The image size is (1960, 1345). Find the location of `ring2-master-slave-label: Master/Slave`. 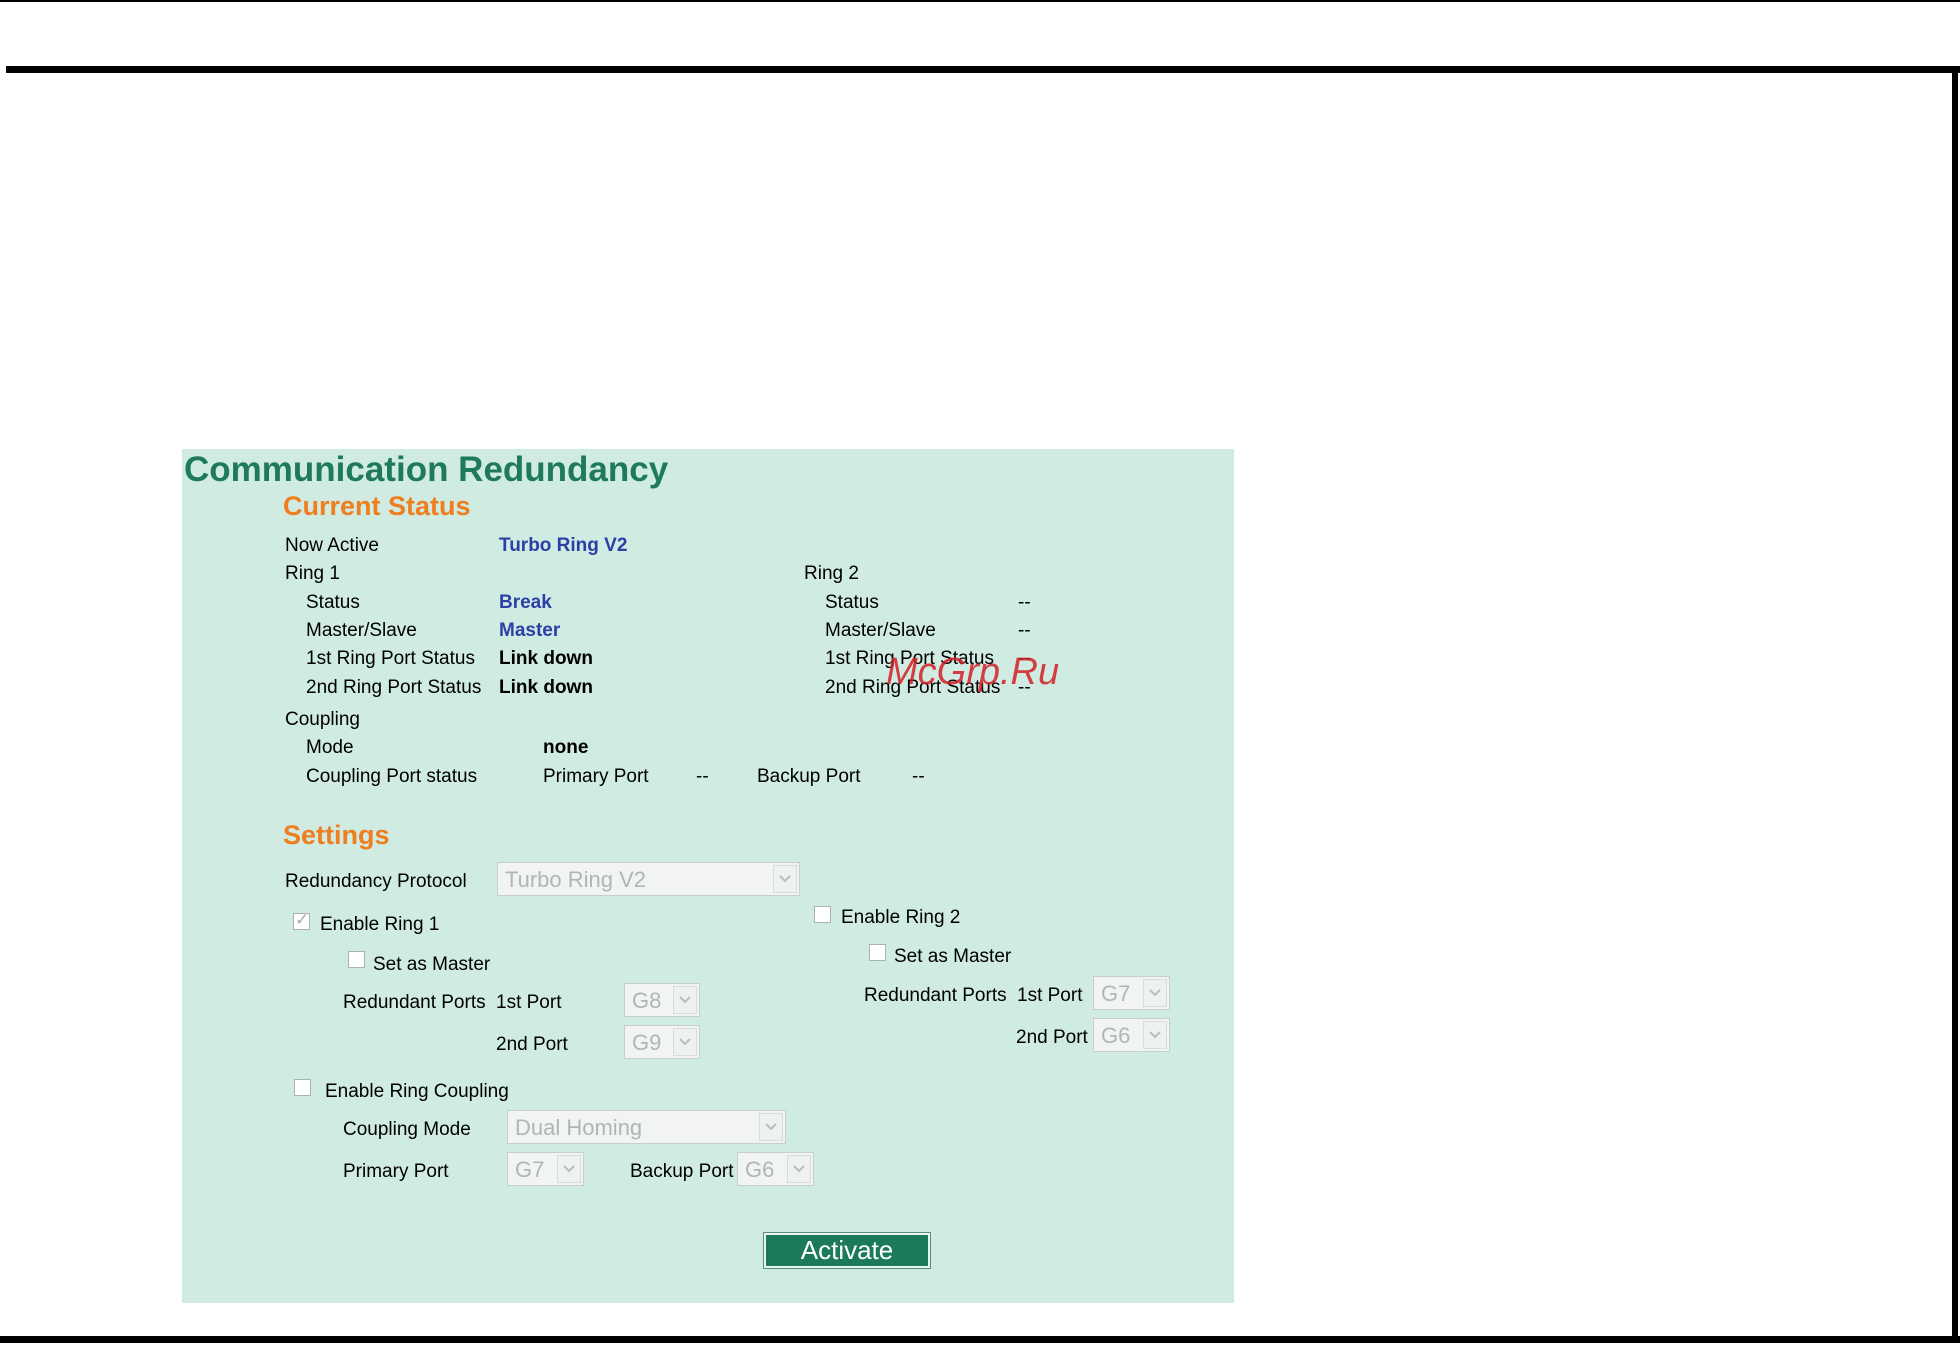

ring2-master-slave-label: Master/Slave is located at coordinates (880, 630).